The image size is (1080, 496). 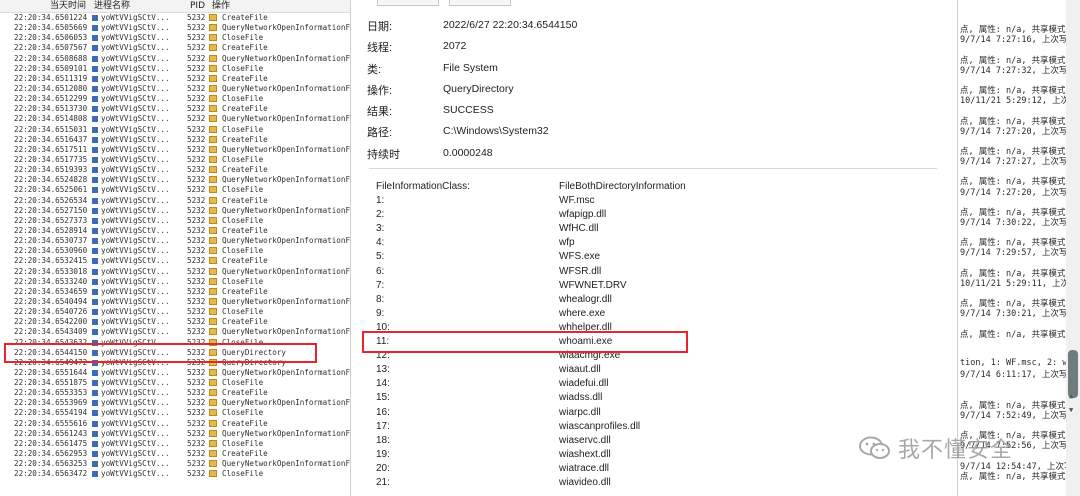 I want to click on detail-index: 19:, so click(x=383, y=454).